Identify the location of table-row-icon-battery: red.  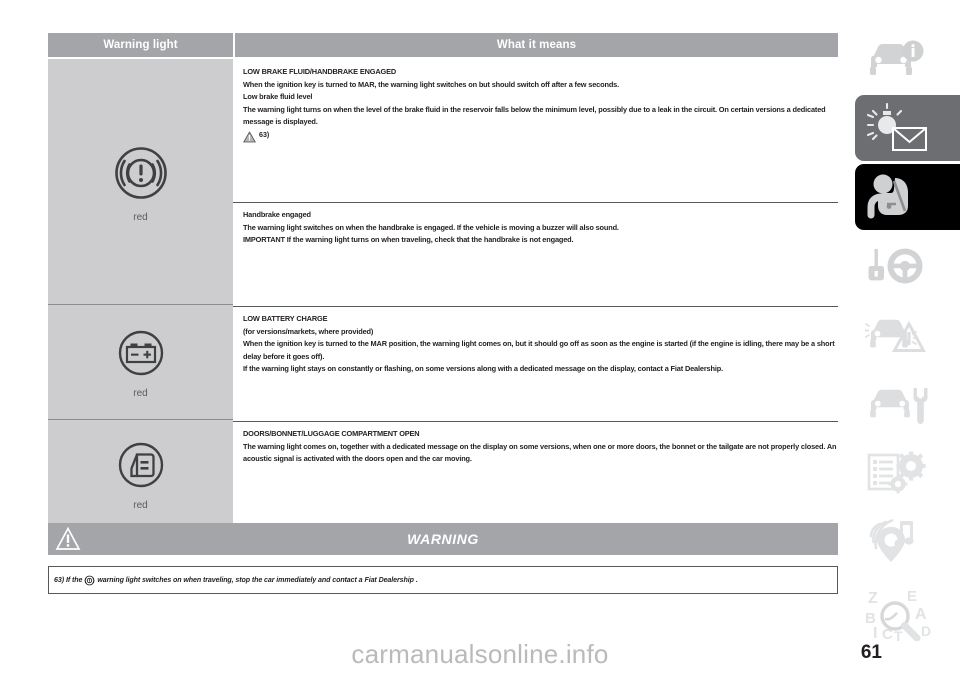
(140, 361).